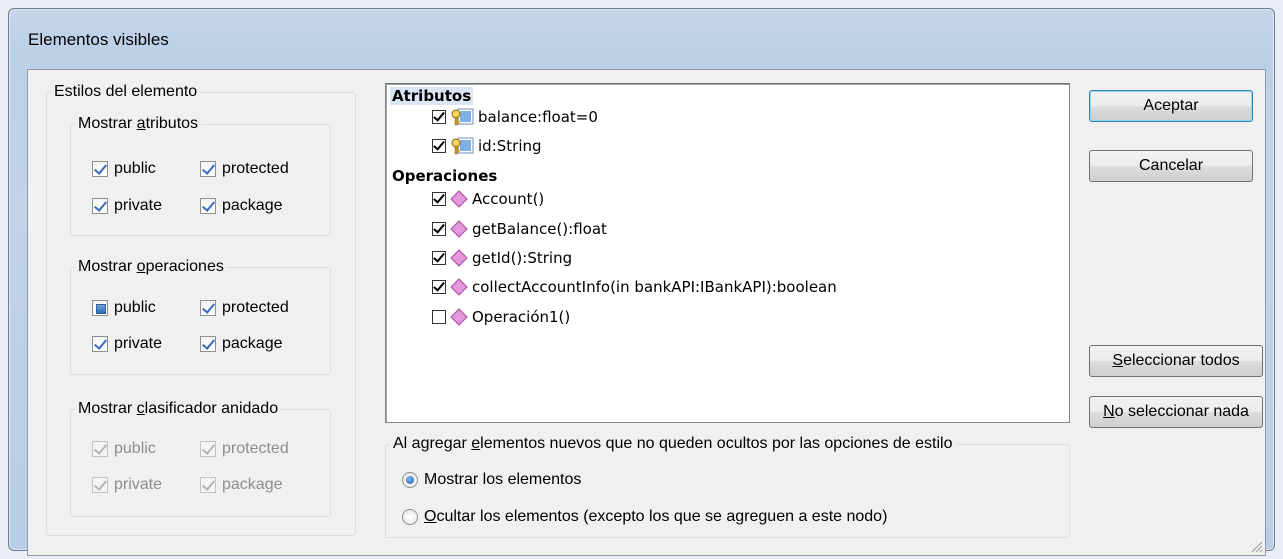  I want to click on attribute-label: balance:float=0, so click(538, 117).